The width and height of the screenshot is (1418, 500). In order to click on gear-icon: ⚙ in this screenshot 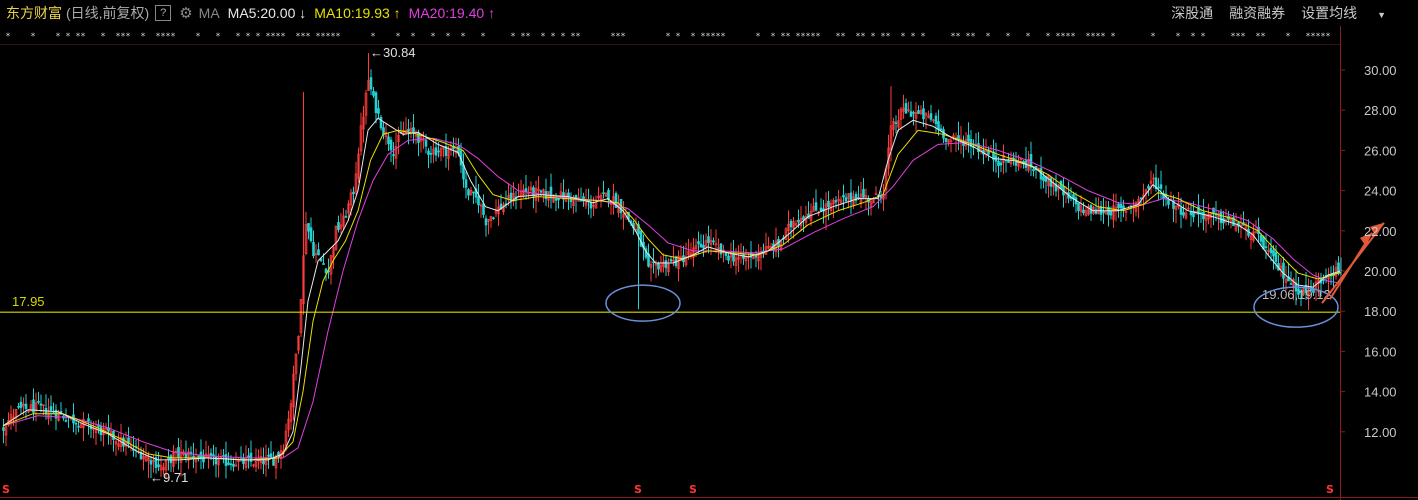, I will do `click(185, 13)`.